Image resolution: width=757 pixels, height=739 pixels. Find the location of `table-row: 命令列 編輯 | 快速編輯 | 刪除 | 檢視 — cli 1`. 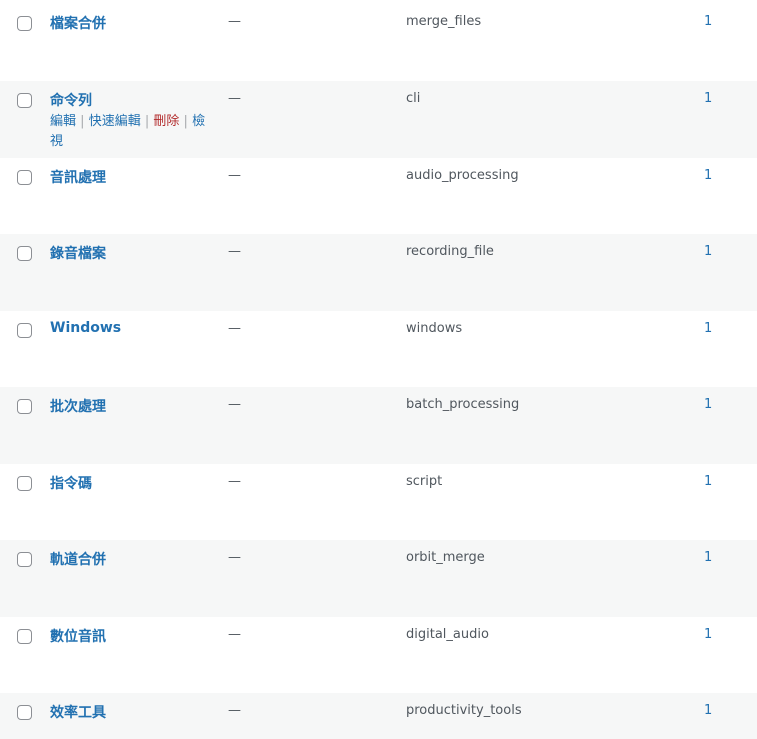

table-row: 命令列 編輯 | 快速編輯 | 刪除 | 檢視 — cli 1 is located at coordinates (378, 119).